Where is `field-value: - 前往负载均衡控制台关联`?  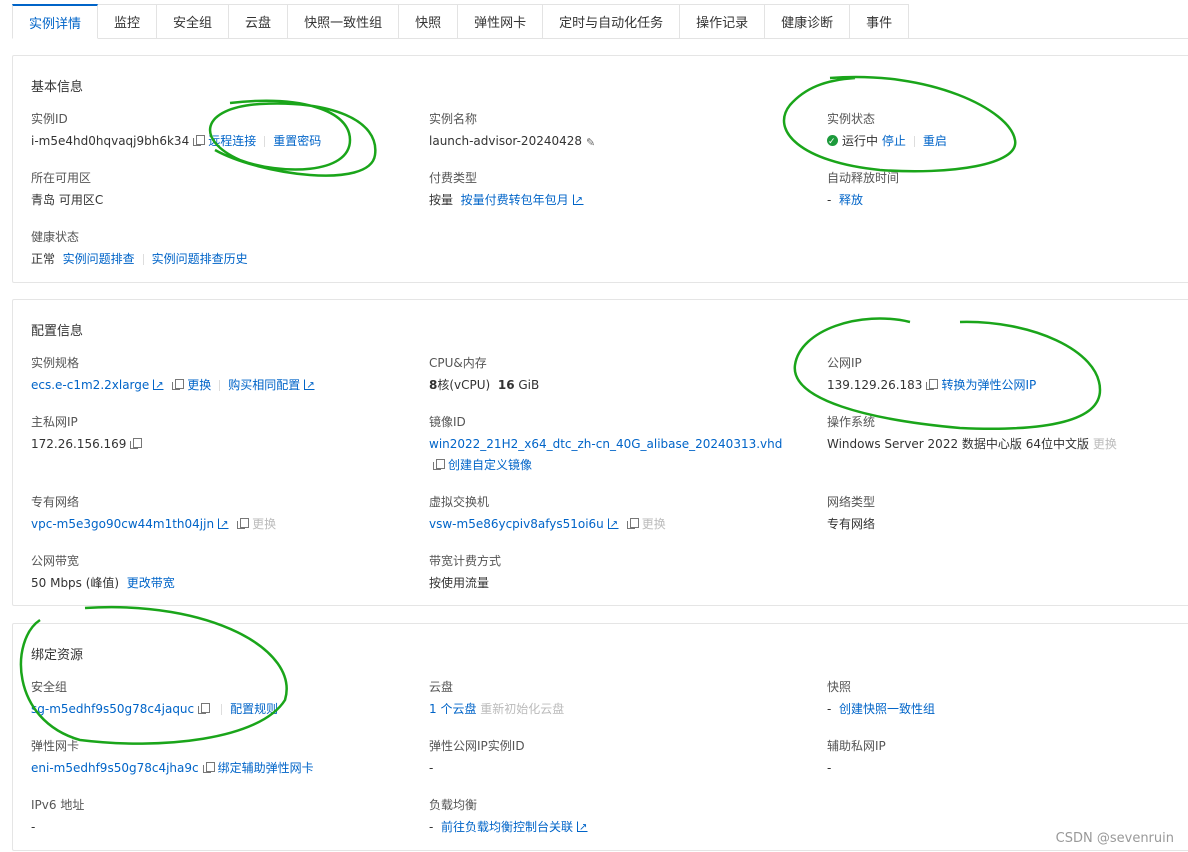
field-value: - 前往负载均衡控制台关联 is located at coordinates (614, 827).